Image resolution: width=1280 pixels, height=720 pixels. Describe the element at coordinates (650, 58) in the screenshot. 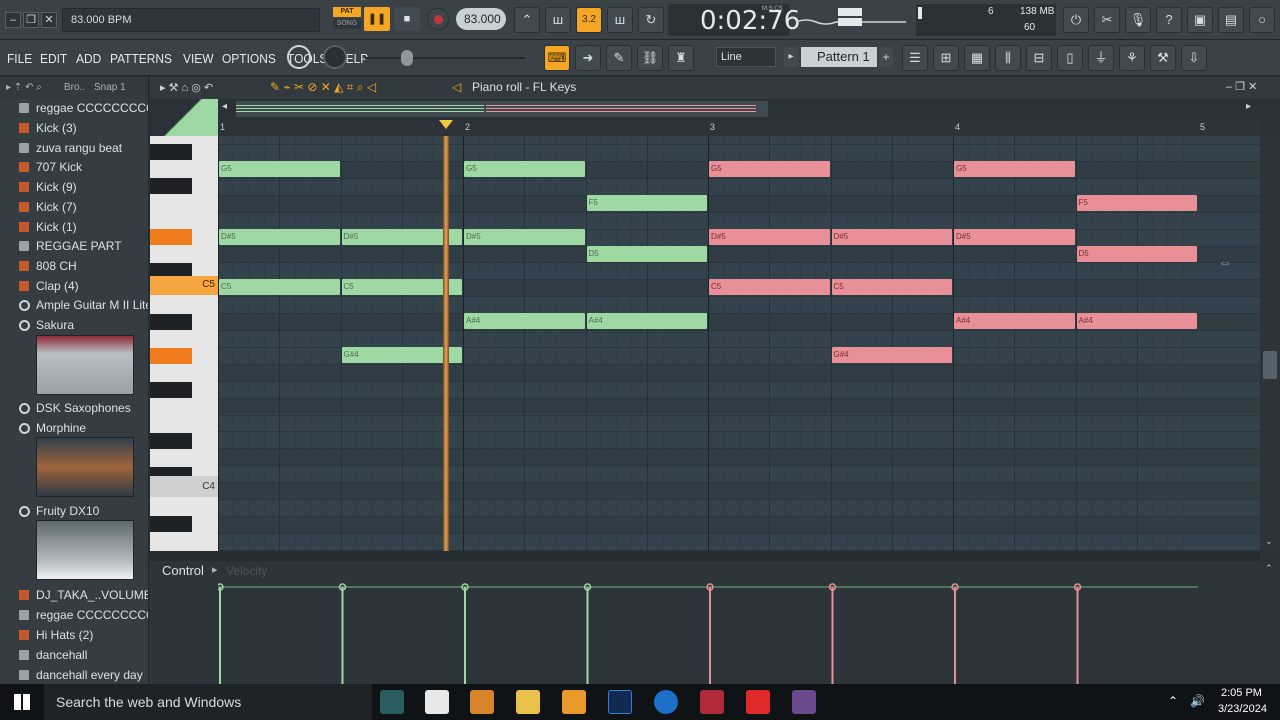

I see `link-icon: ⛓` at that location.